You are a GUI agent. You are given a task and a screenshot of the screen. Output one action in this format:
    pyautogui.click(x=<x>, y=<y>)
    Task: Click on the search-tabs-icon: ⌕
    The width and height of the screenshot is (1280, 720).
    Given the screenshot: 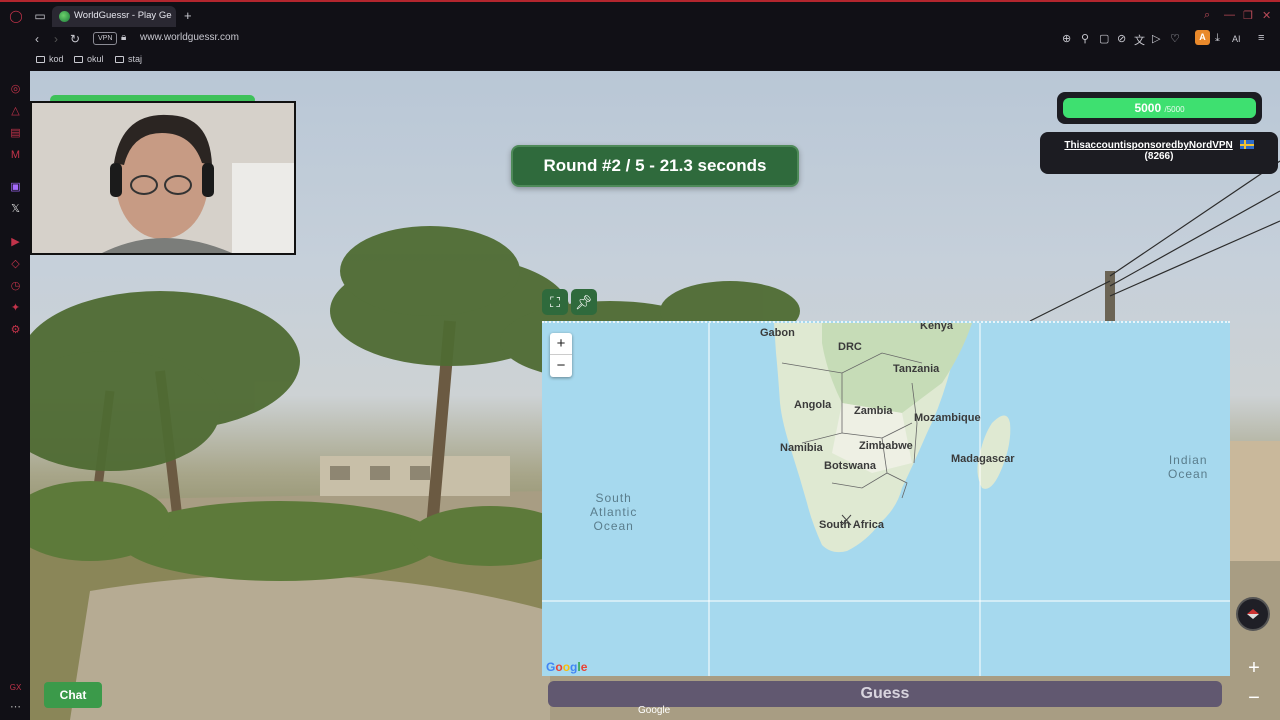 What is the action you would take?
    pyautogui.click(x=1207, y=15)
    